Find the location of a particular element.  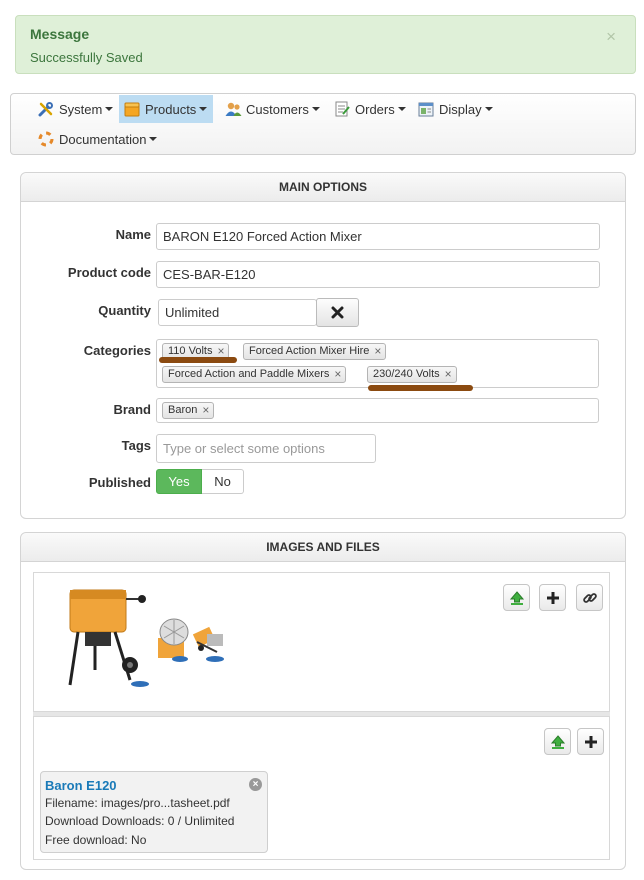

brand-tag: Baron × is located at coordinates (188, 410).